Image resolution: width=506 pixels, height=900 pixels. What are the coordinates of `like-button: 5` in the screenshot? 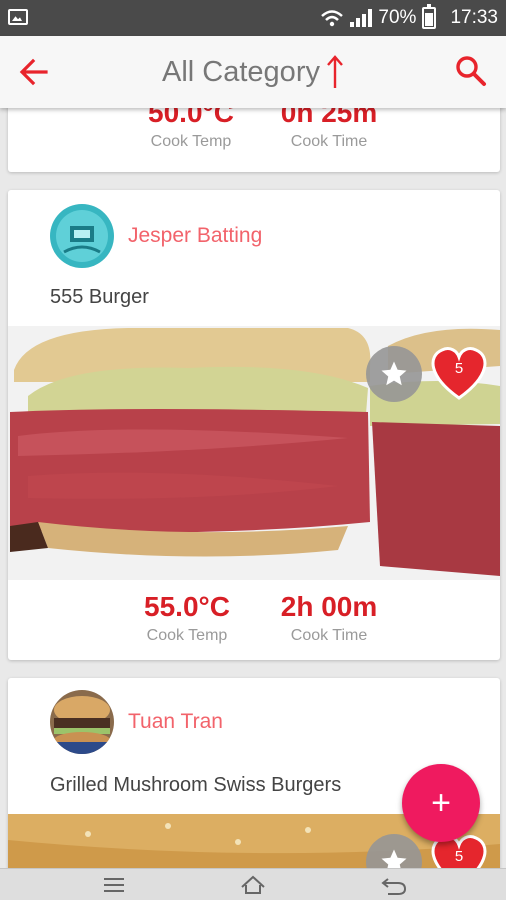 It's located at (459, 373).